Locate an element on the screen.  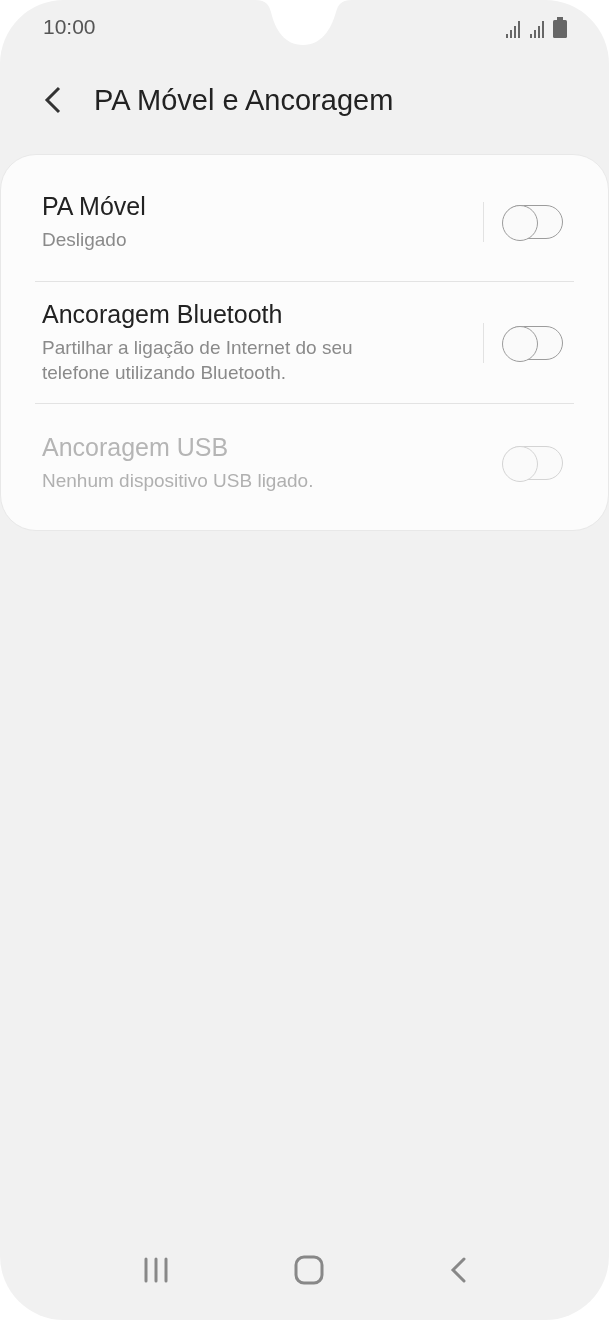
setting-title: Ancoragem USB is located at coordinates (136, 447).